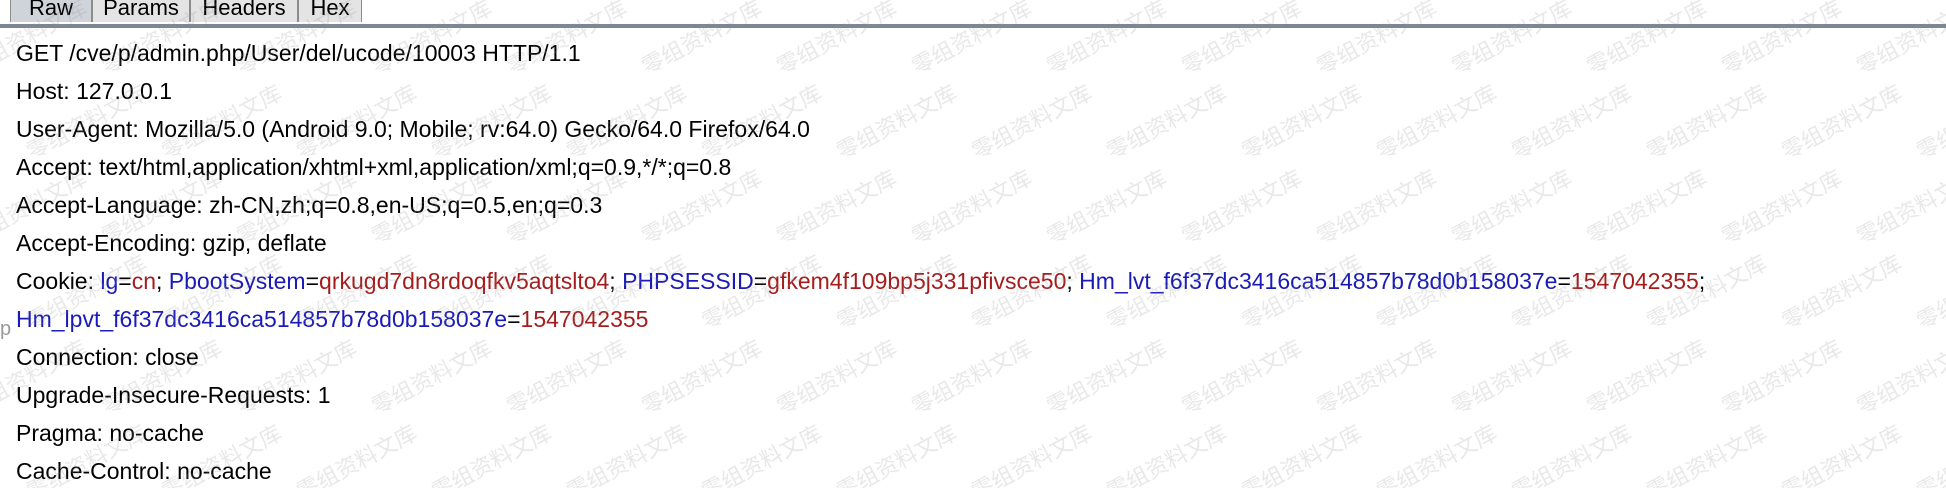  I want to click on header-accept-encoding: Accept-Encoding: gzip, deflate, so click(171, 243).